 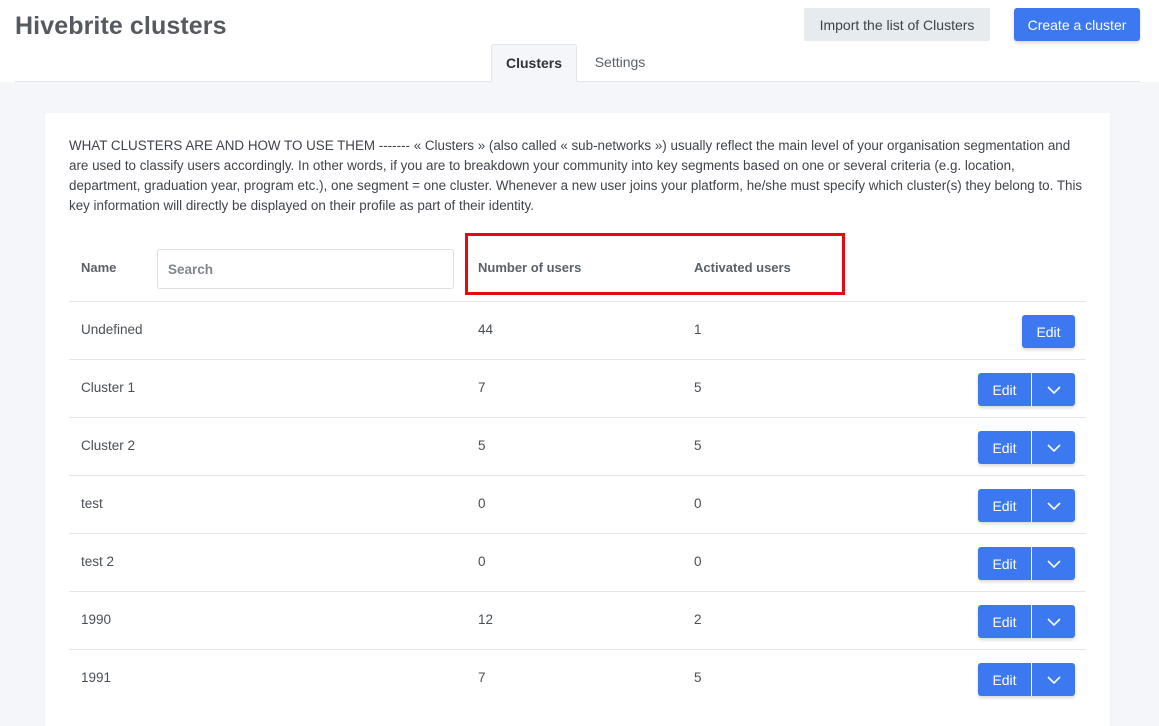 What do you see at coordinates (92, 503) in the screenshot?
I see `cluster-name: test` at bounding box center [92, 503].